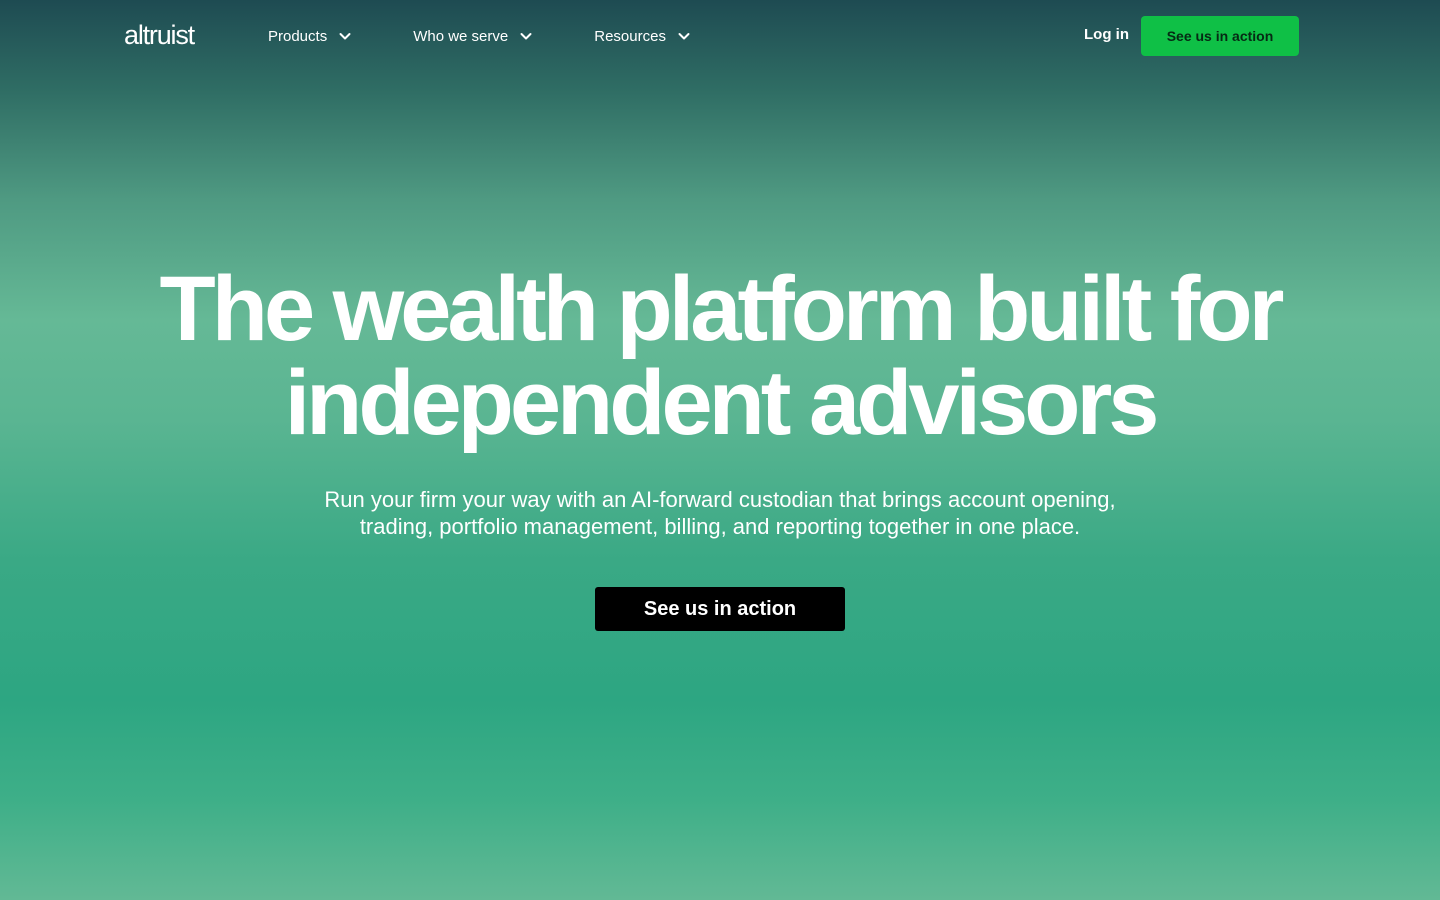 This screenshot has height=900, width=1440. Describe the element at coordinates (1106, 35) in the screenshot. I see `login-link: Log in` at that location.